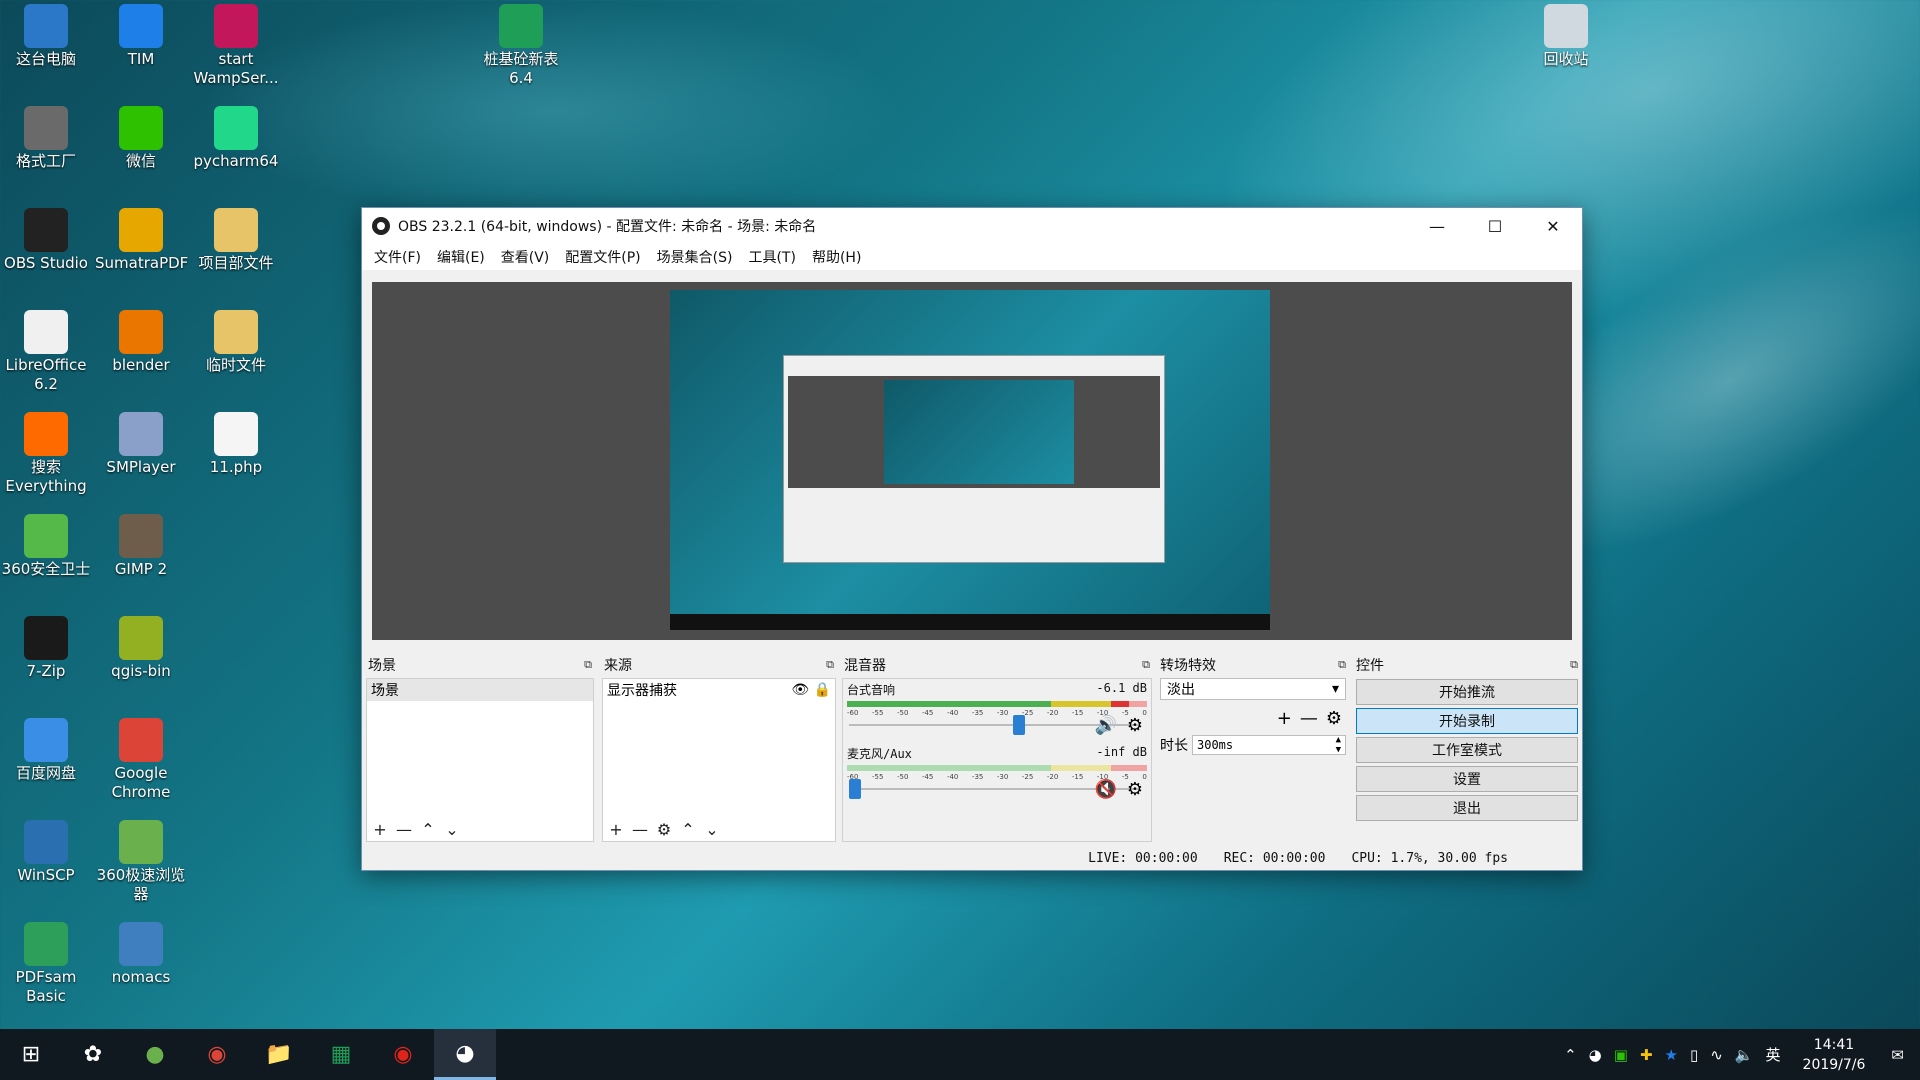 The height and width of the screenshot is (1080, 1920). What do you see at coordinates (1773, 1054) in the screenshot?
I see `ime-indicator: 英` at bounding box center [1773, 1054].